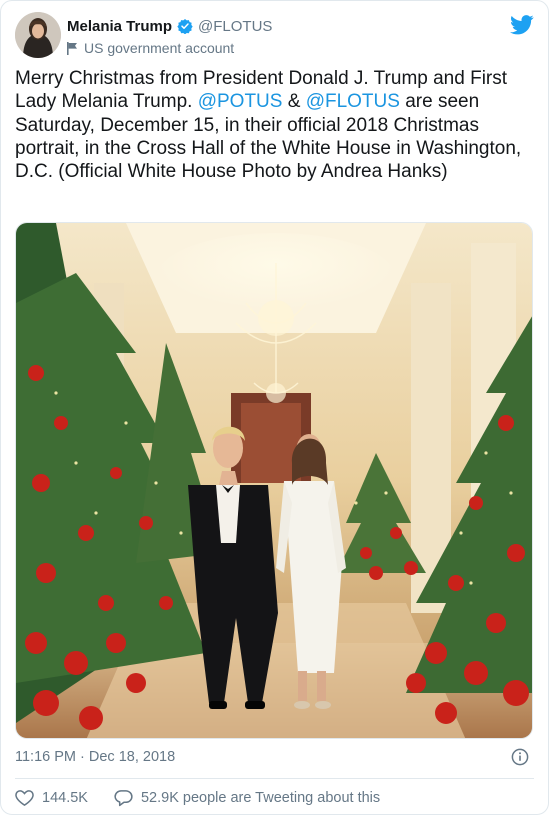  What do you see at coordinates (95, 757) in the screenshot?
I see `tweet-timestamp: 11:16 PM · Dec 18, 2018` at bounding box center [95, 757].